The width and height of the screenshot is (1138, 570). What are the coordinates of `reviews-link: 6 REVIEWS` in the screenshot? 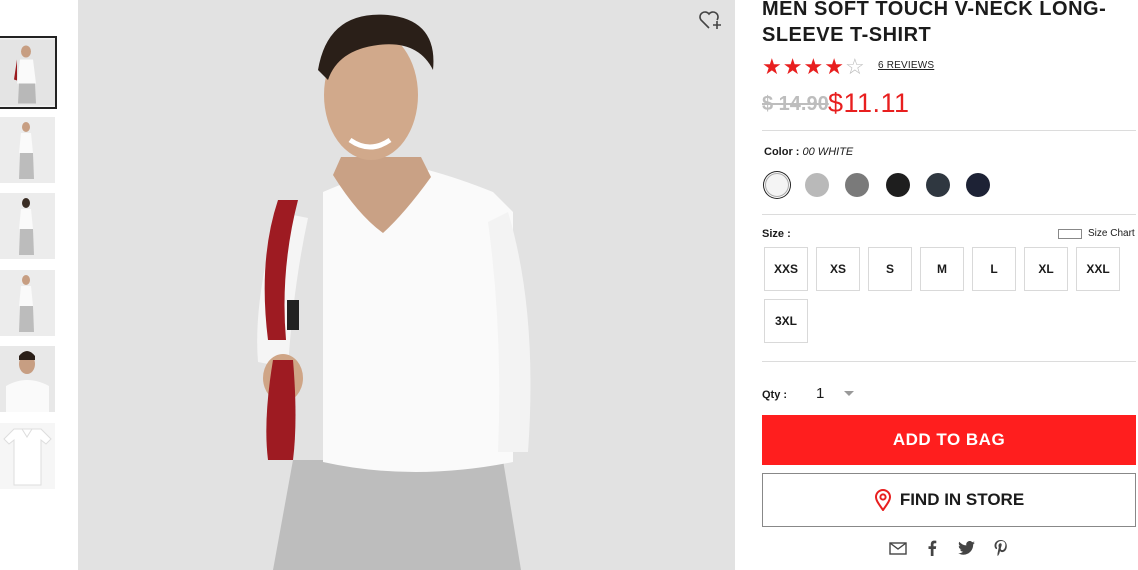 It's located at (906, 65).